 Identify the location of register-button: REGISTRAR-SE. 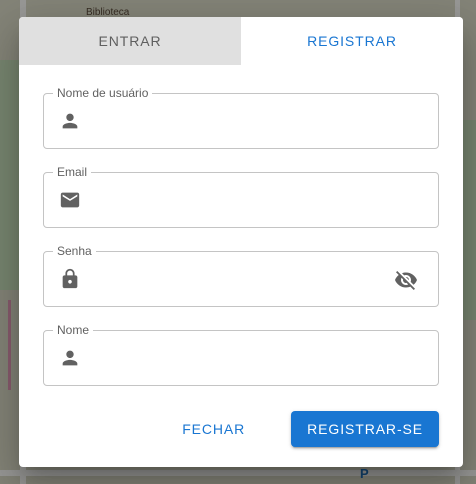
(365, 429).